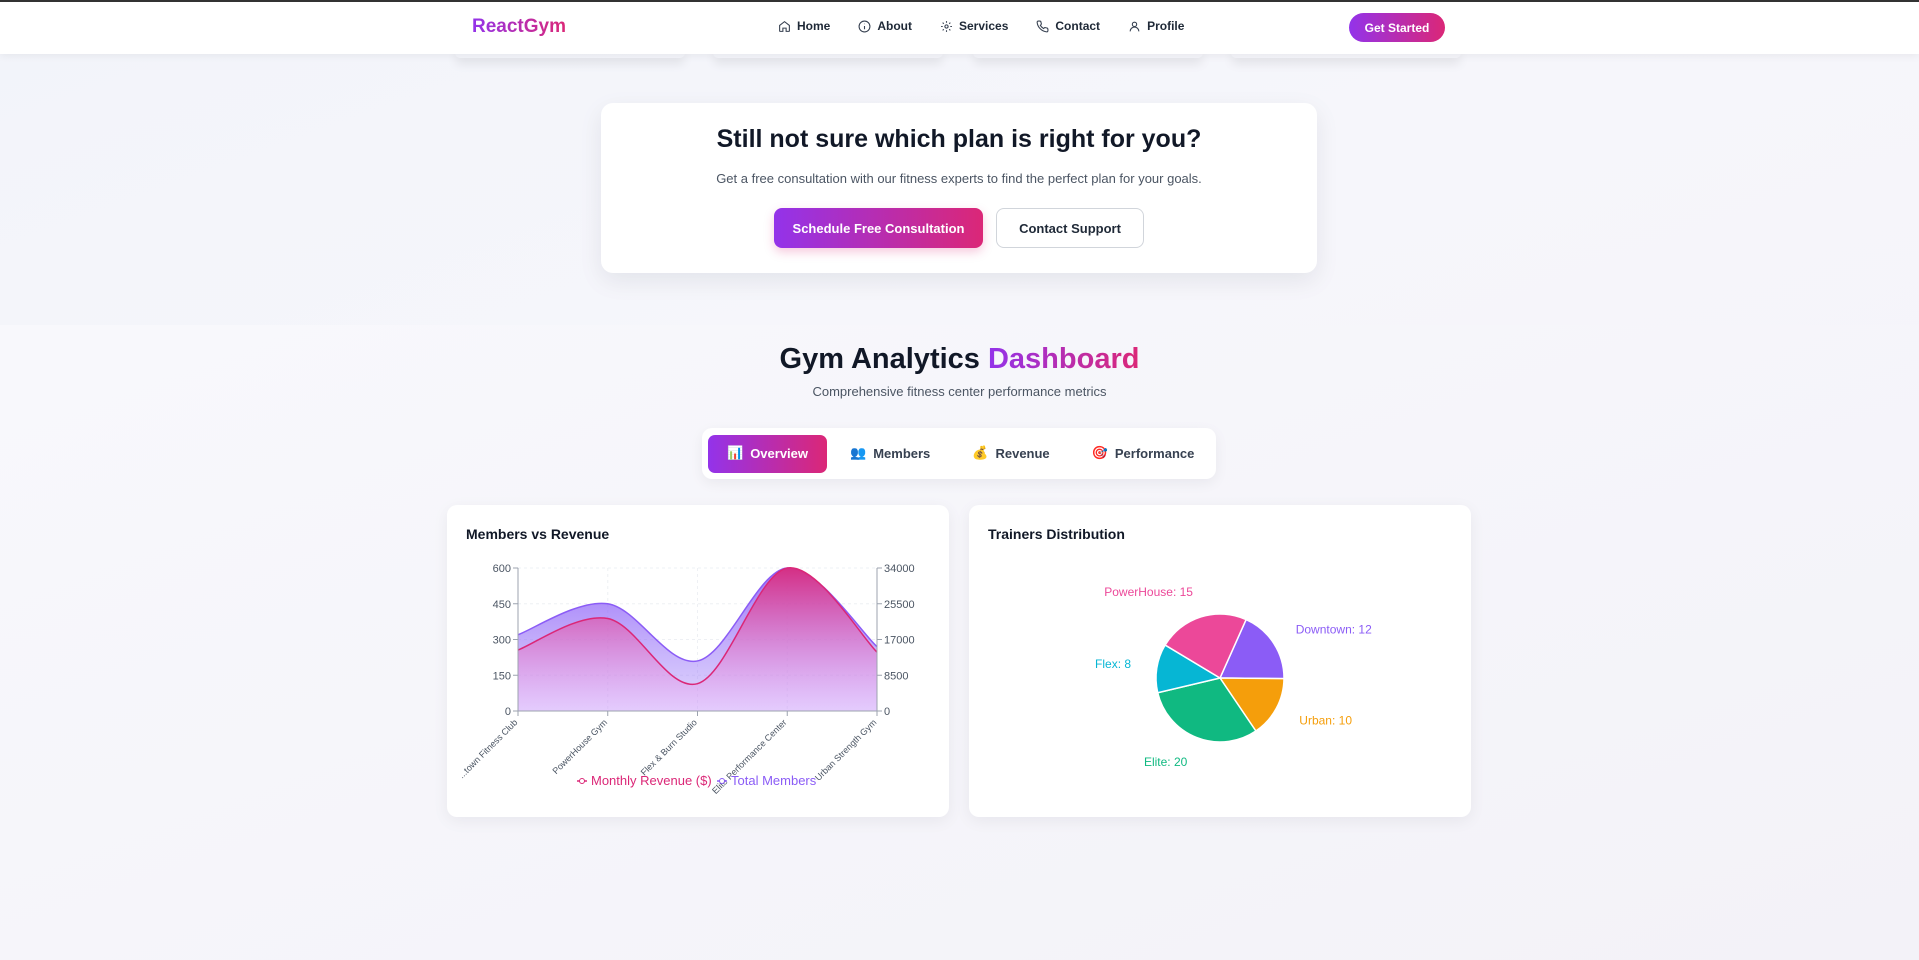 The height and width of the screenshot is (960, 1919). I want to click on get-started-button: Get Started, so click(1397, 27).